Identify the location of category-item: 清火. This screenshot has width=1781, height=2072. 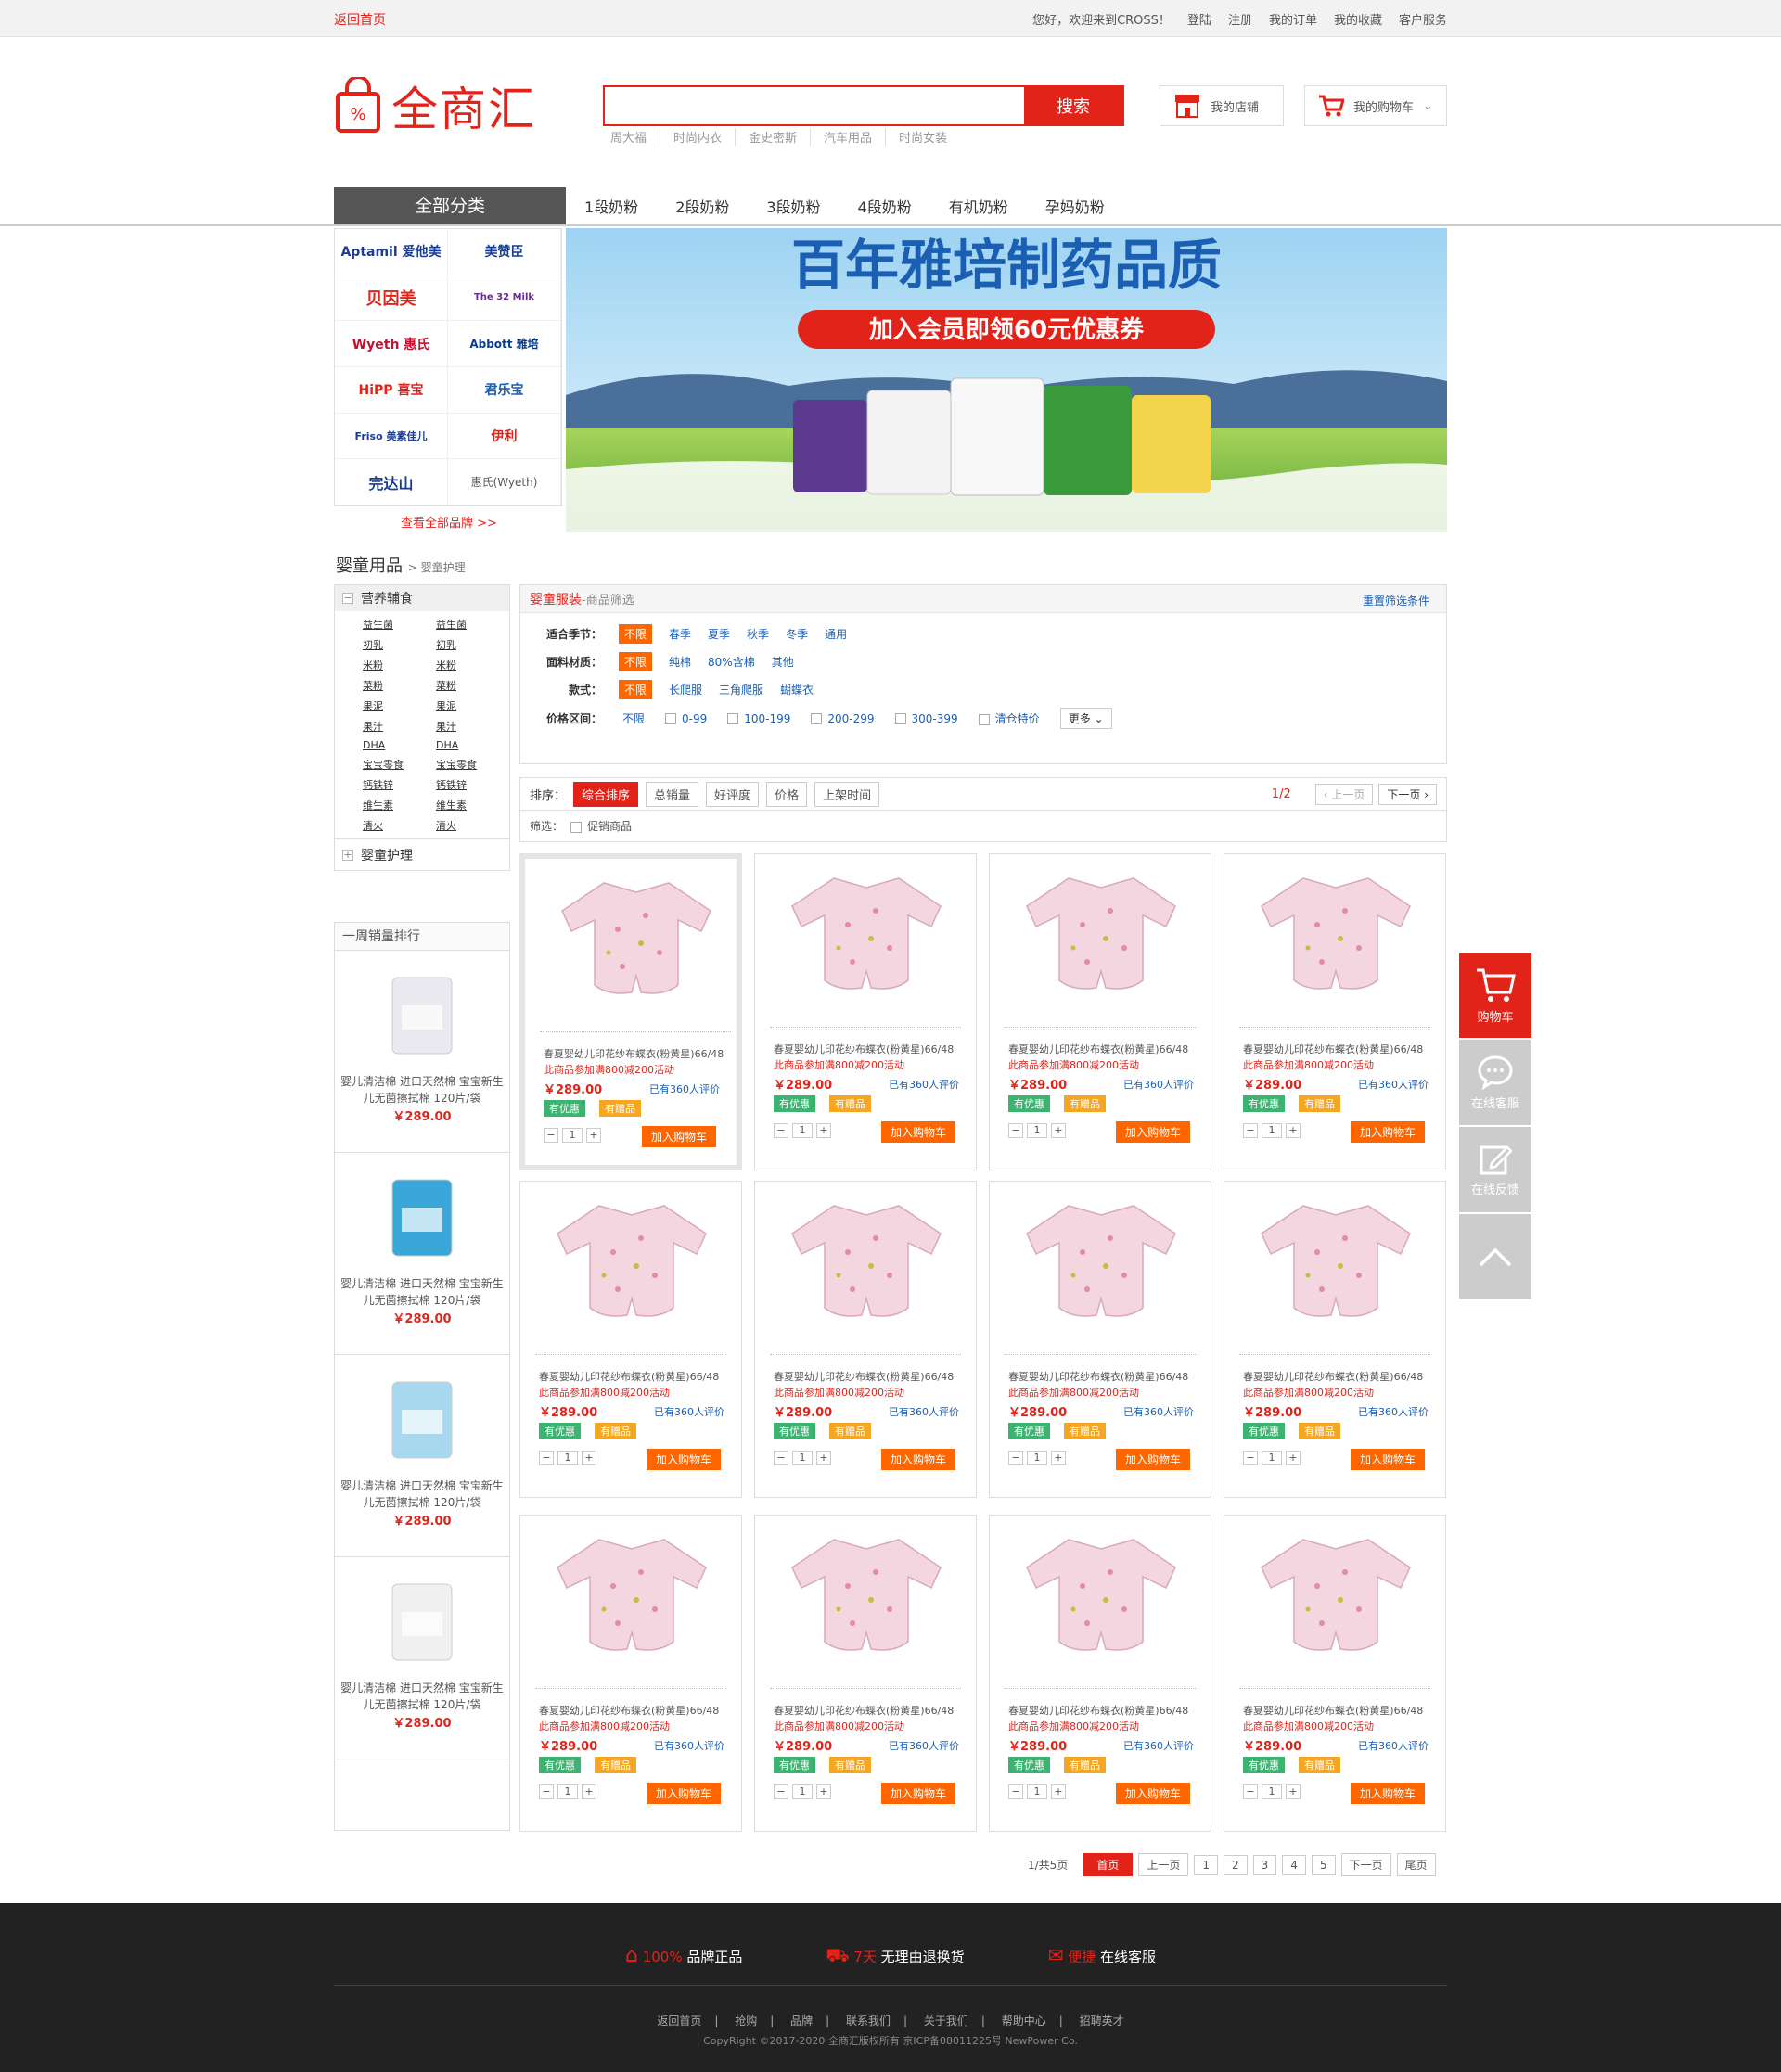
(472, 825).